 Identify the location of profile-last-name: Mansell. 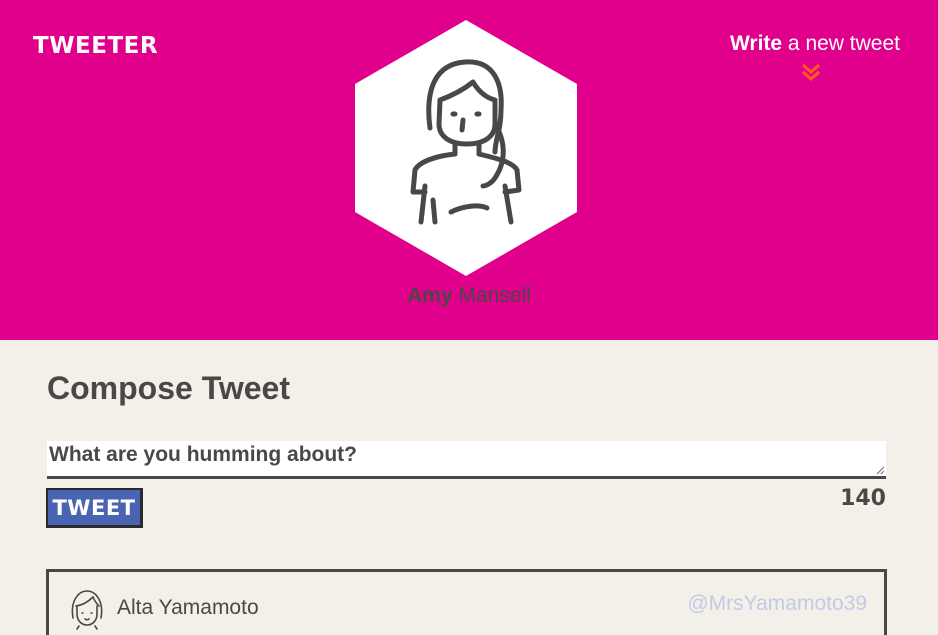
(494, 295).